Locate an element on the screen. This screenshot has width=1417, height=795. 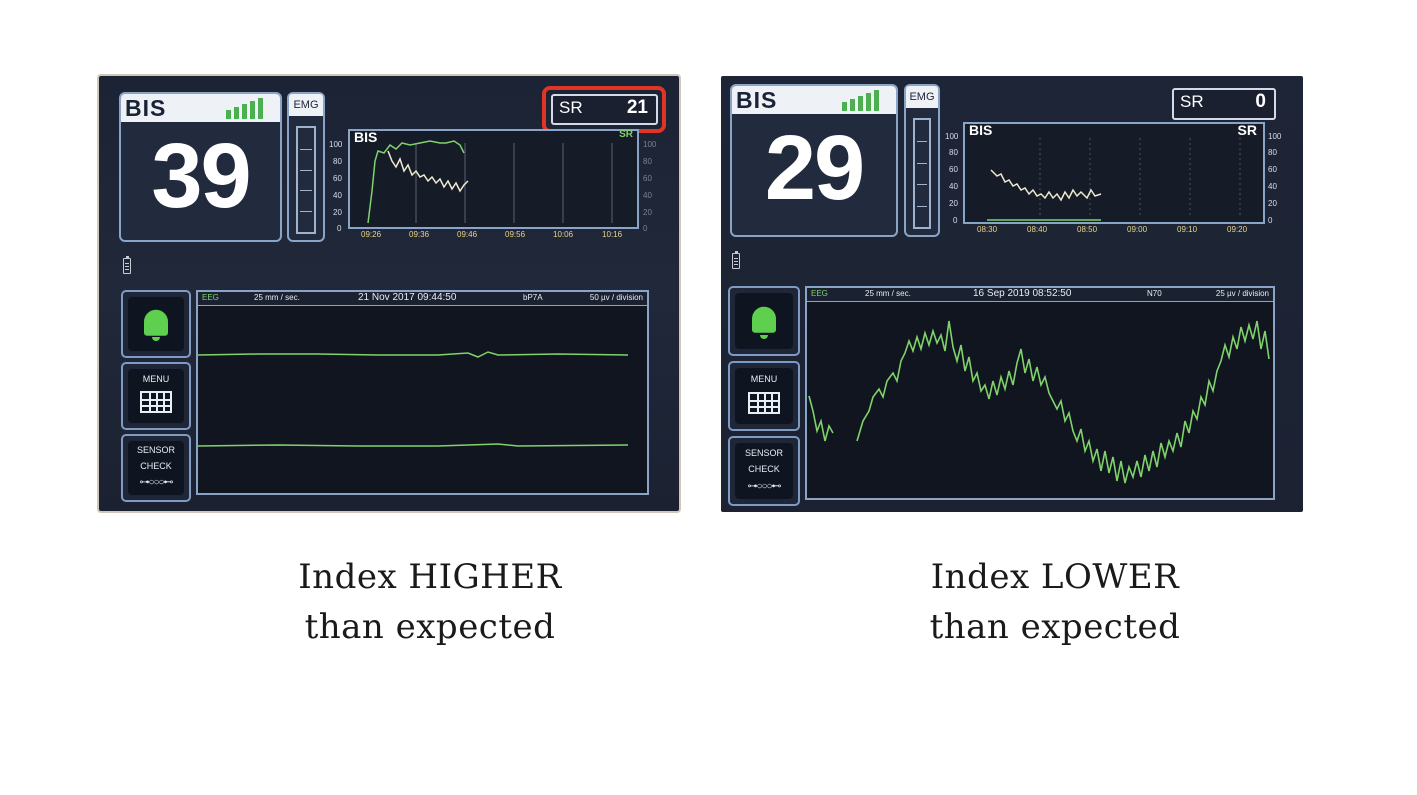
time-tick: 09:56 is located at coordinates (515, 234).